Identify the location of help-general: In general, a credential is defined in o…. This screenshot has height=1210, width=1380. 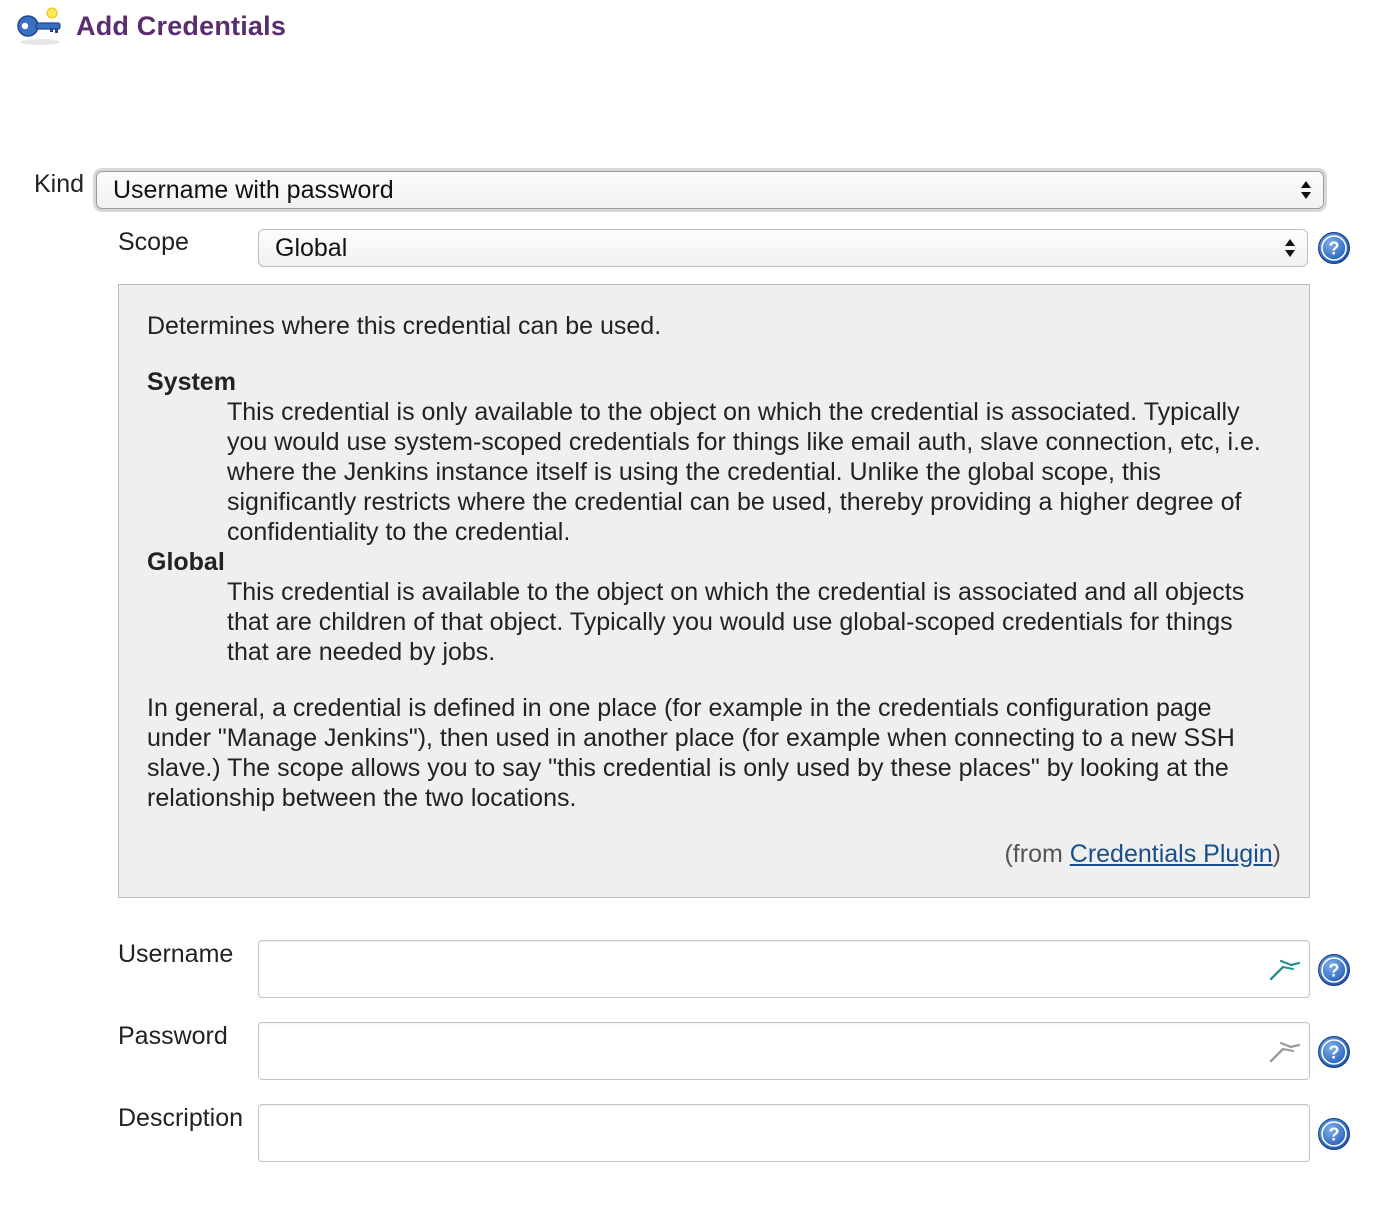
(691, 753).